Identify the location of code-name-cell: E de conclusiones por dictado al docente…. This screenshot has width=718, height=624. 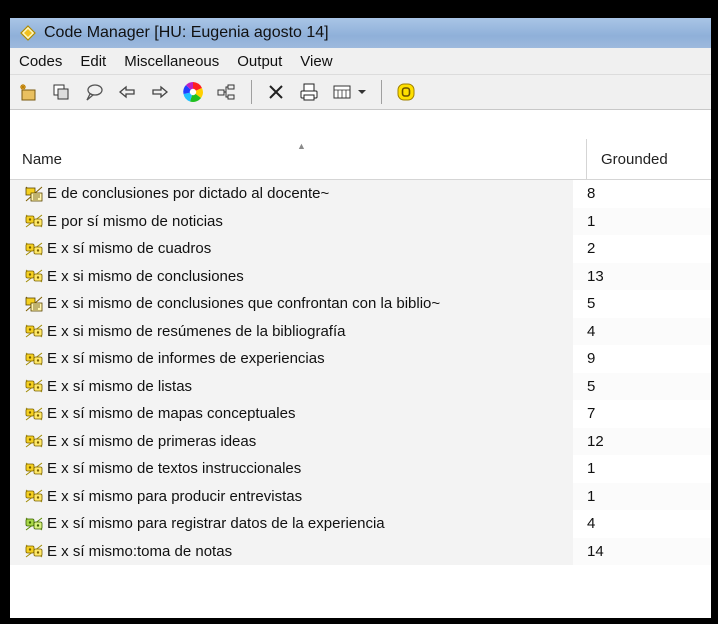
(291, 194).